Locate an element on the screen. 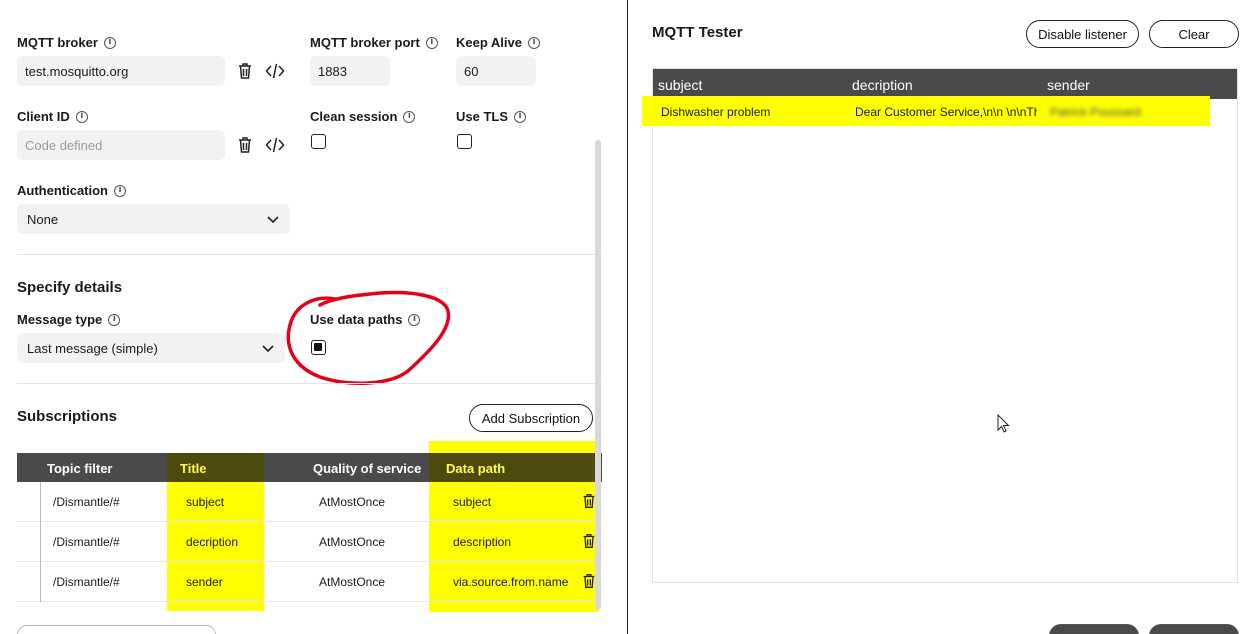 Image resolution: width=1253 pixels, height=634 pixels. port-label: MQTT broker port i is located at coordinates (374, 42).